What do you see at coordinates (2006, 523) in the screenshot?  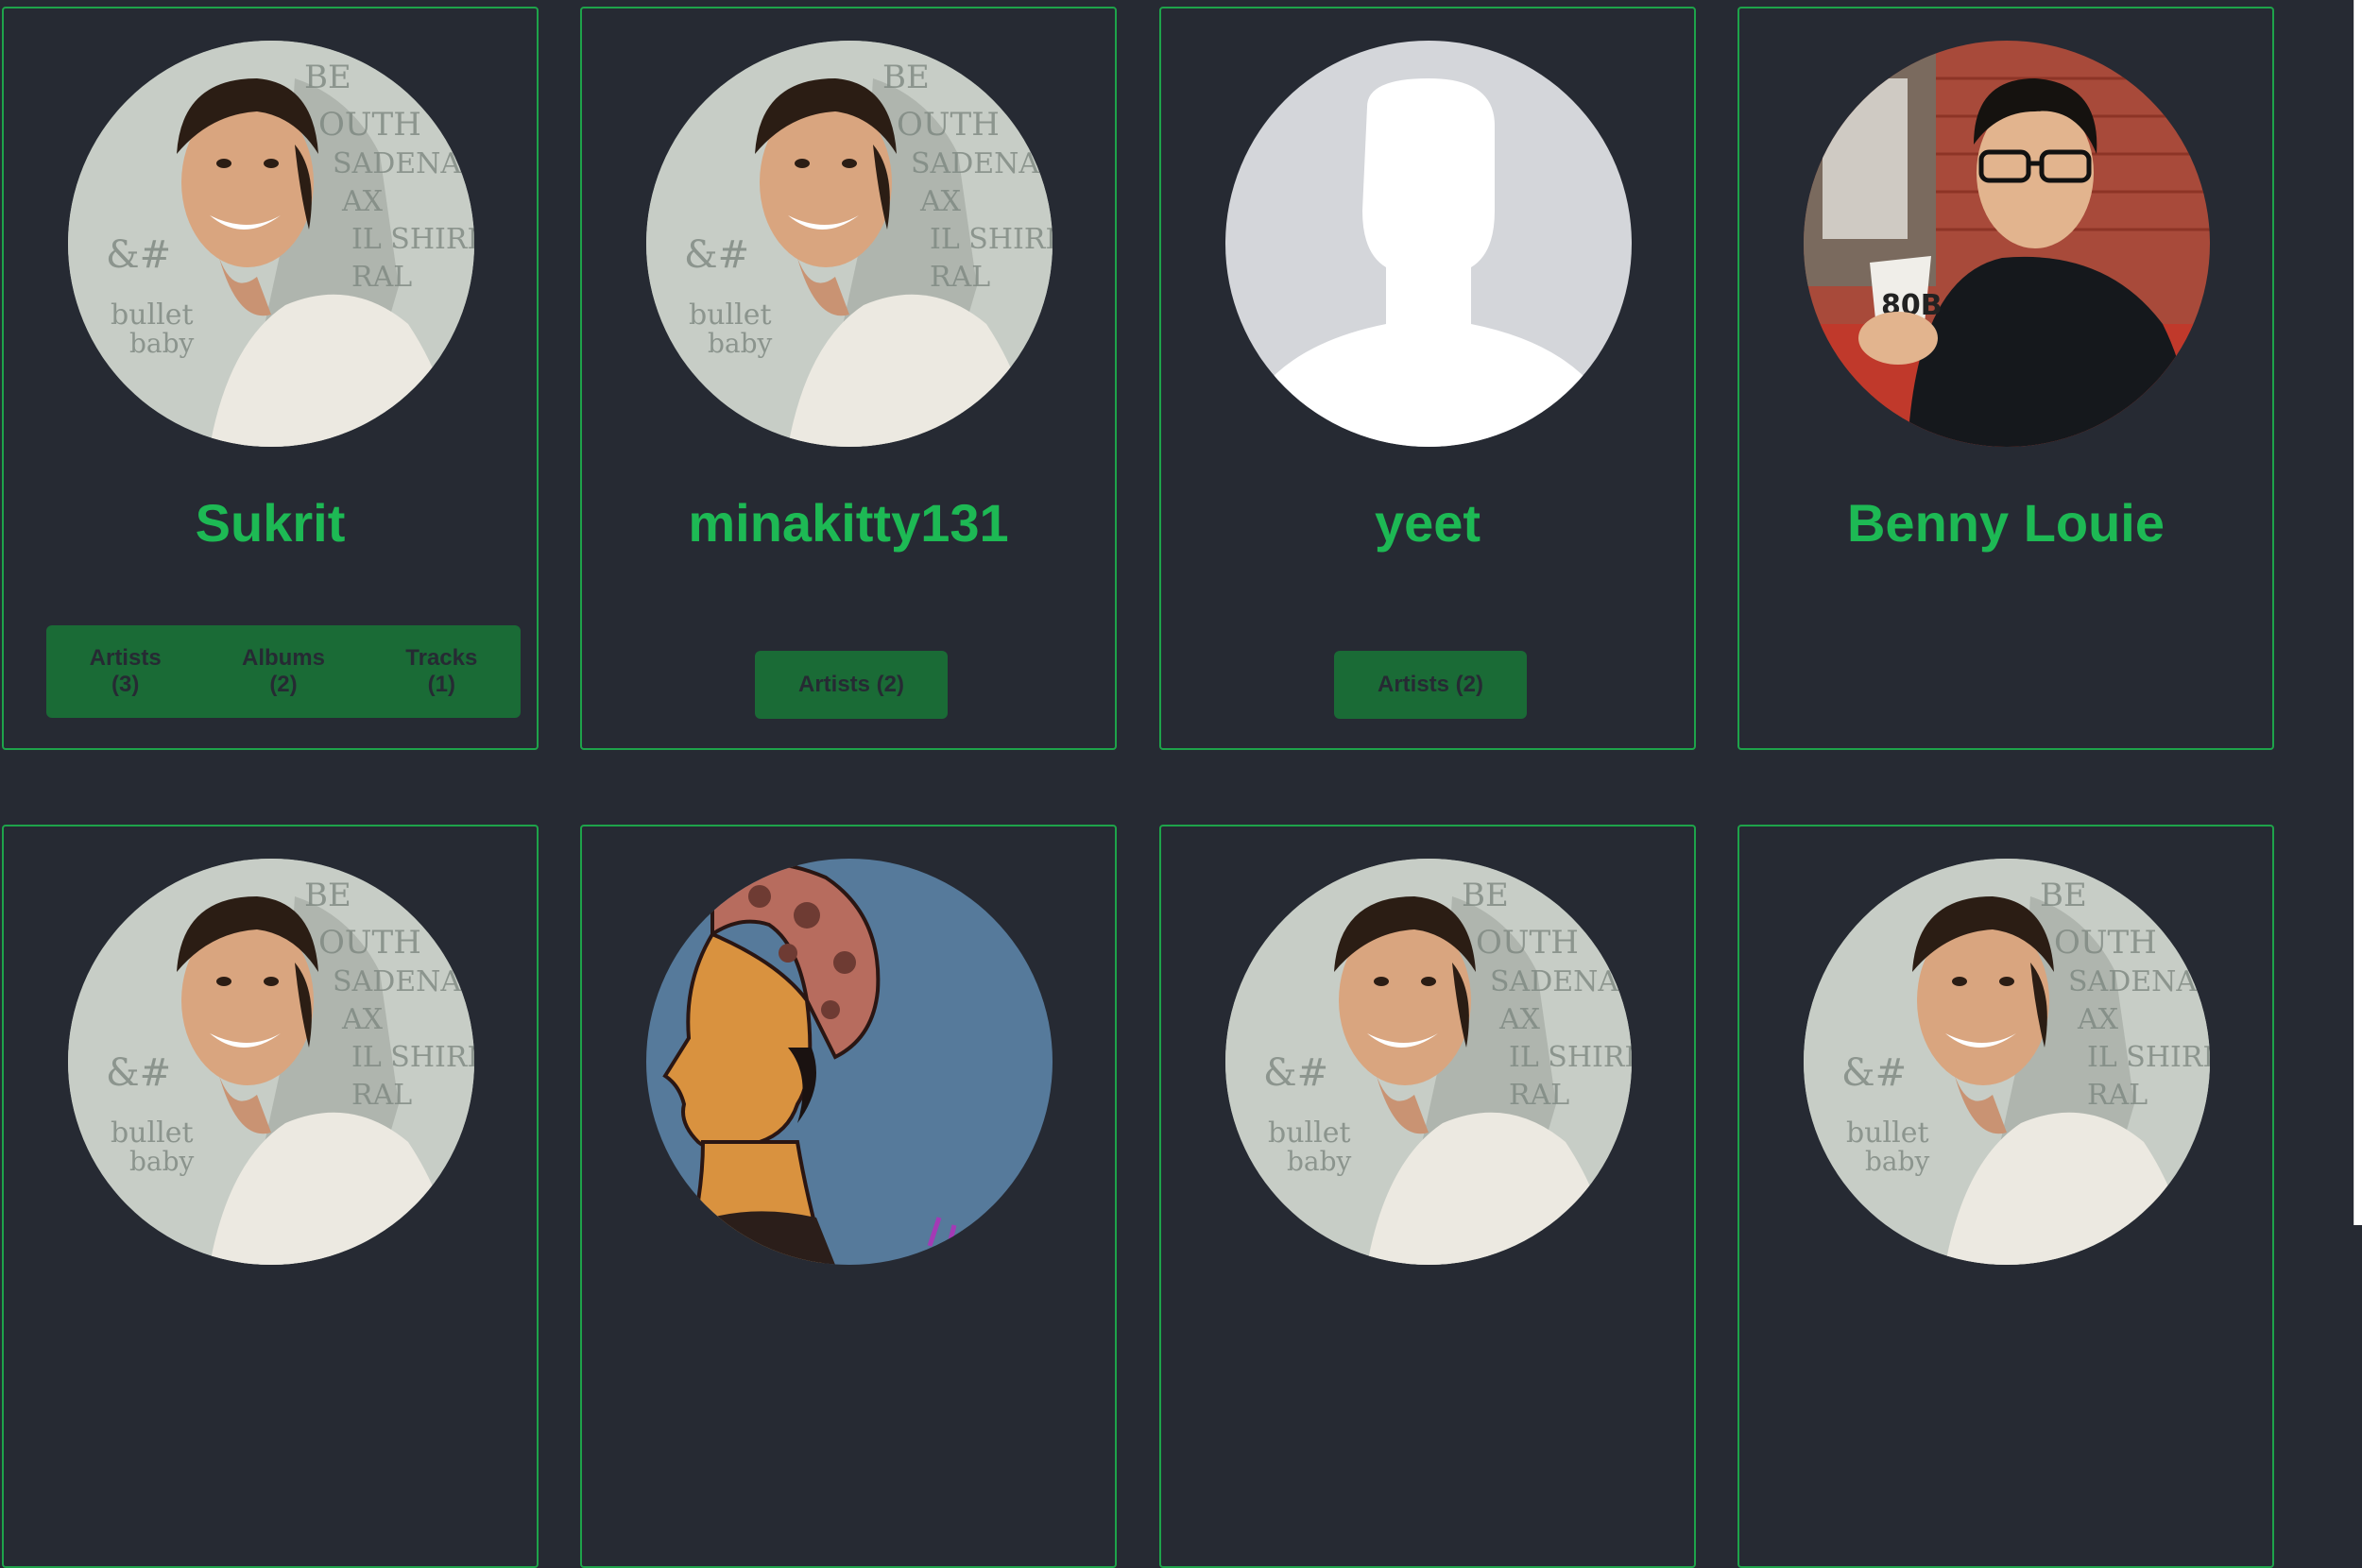 I see `user-name: Benny Louie` at bounding box center [2006, 523].